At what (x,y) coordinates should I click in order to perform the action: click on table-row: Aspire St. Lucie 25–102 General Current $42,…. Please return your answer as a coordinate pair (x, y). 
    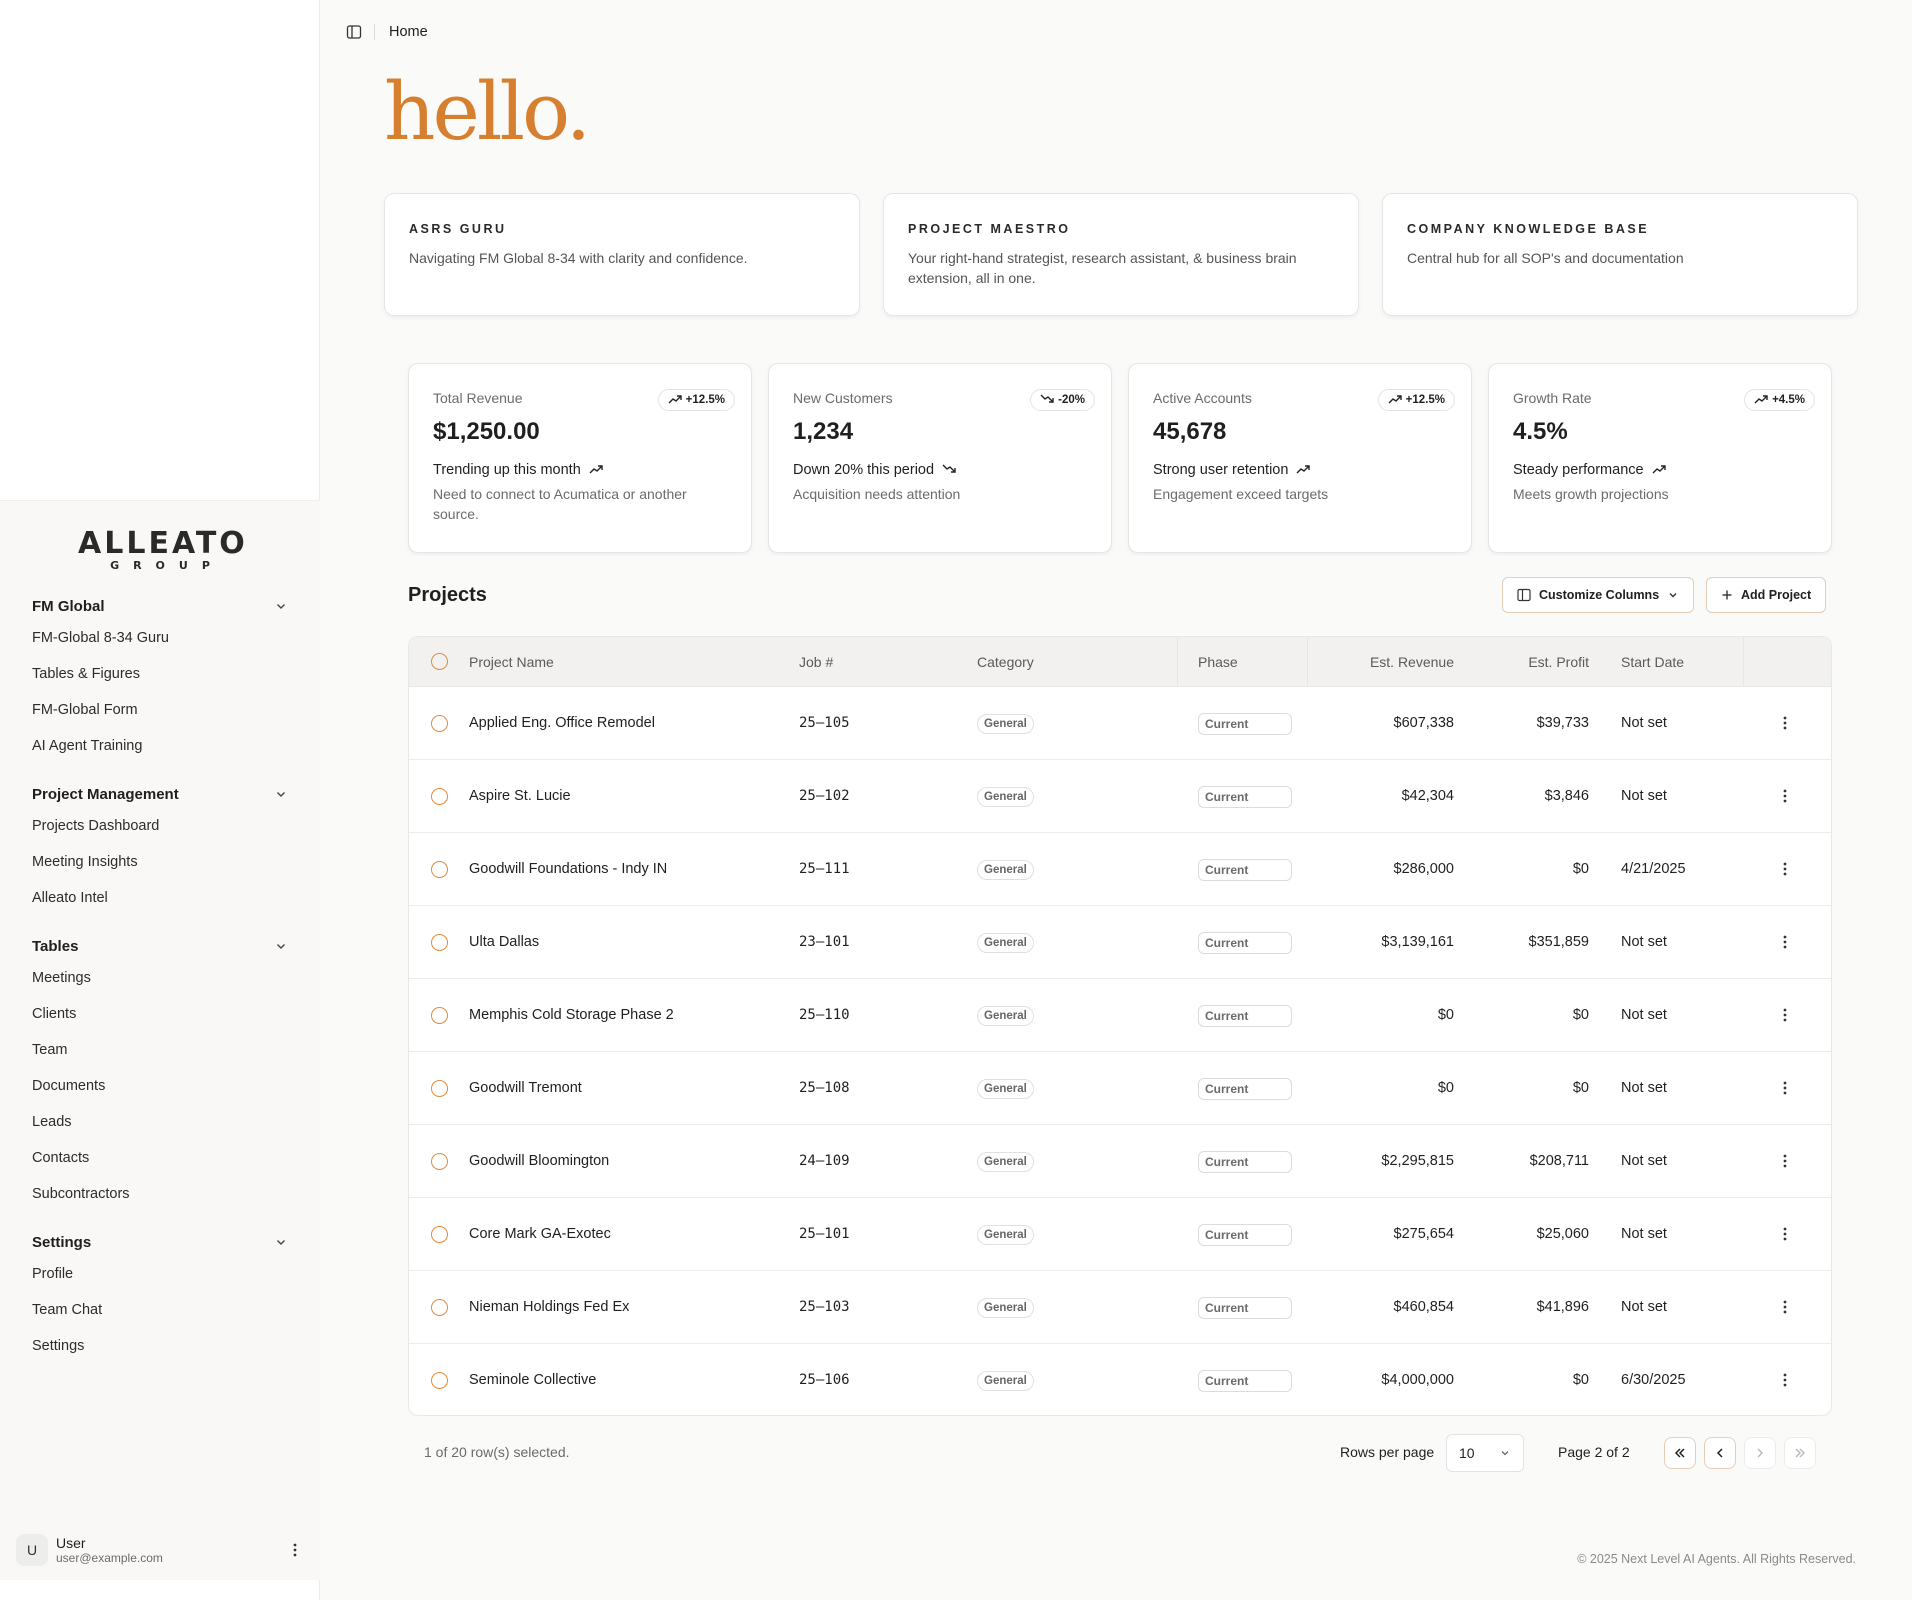
    Looking at the image, I should click on (1120, 796).